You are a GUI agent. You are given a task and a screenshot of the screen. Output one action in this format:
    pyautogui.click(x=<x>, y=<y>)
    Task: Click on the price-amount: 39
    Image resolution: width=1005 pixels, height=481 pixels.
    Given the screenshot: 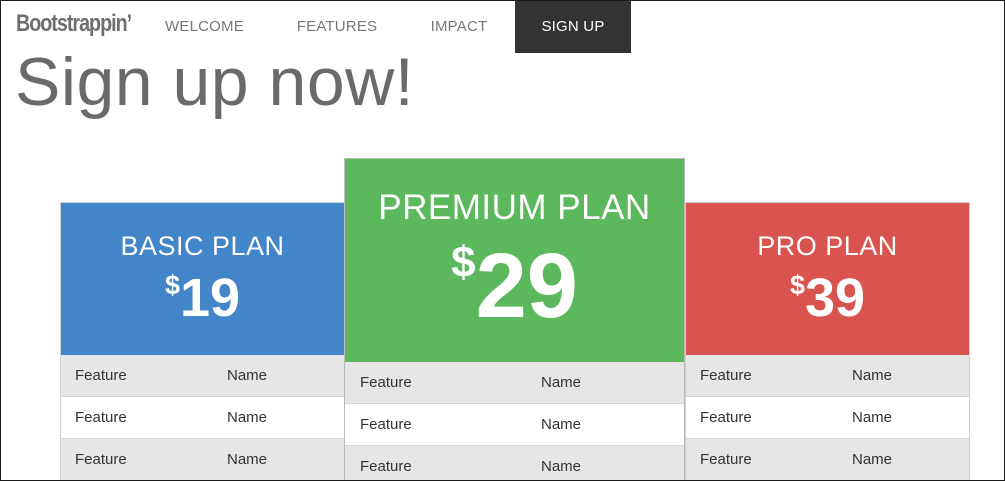 What is the action you would take?
    pyautogui.click(x=835, y=298)
    